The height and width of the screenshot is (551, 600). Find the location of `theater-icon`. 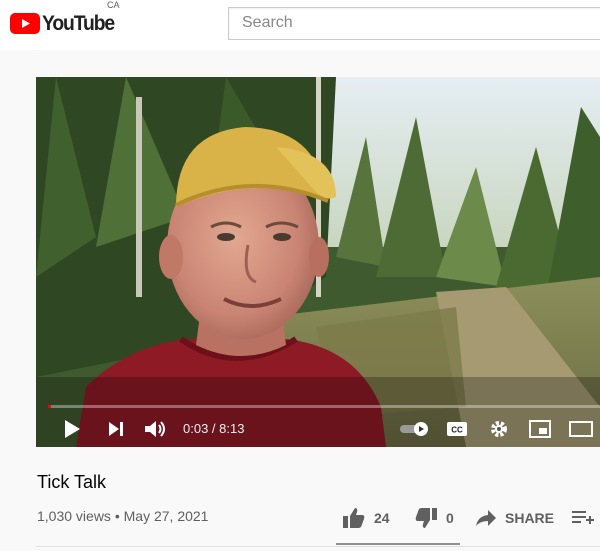

theater-icon is located at coordinates (581, 429).